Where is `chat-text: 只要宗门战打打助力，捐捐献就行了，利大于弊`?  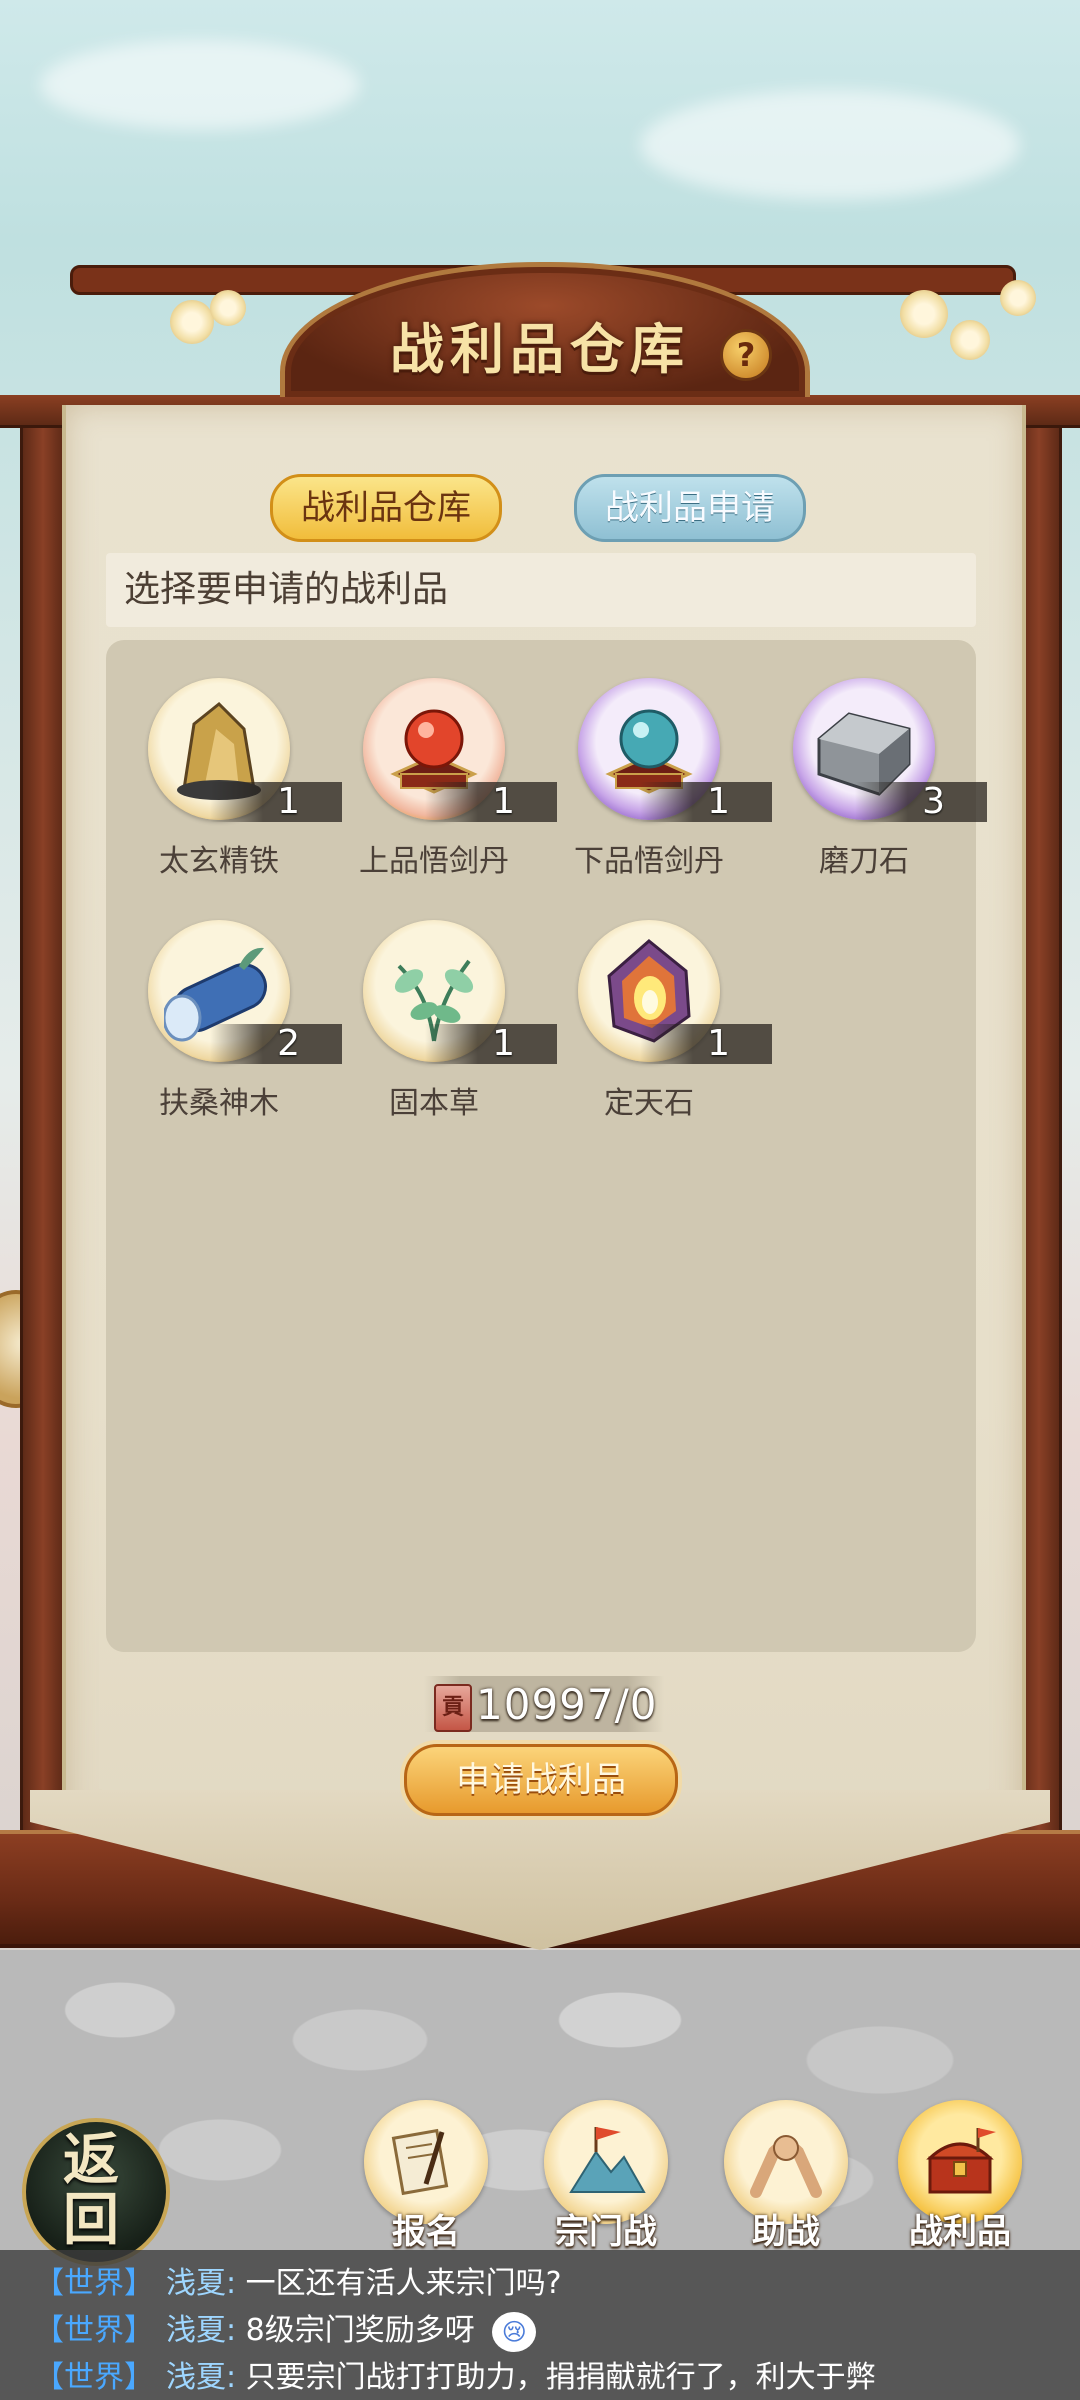 chat-text: 只要宗门战打打助力，捐捐献就行了，利大于弊 is located at coordinates (560, 2377).